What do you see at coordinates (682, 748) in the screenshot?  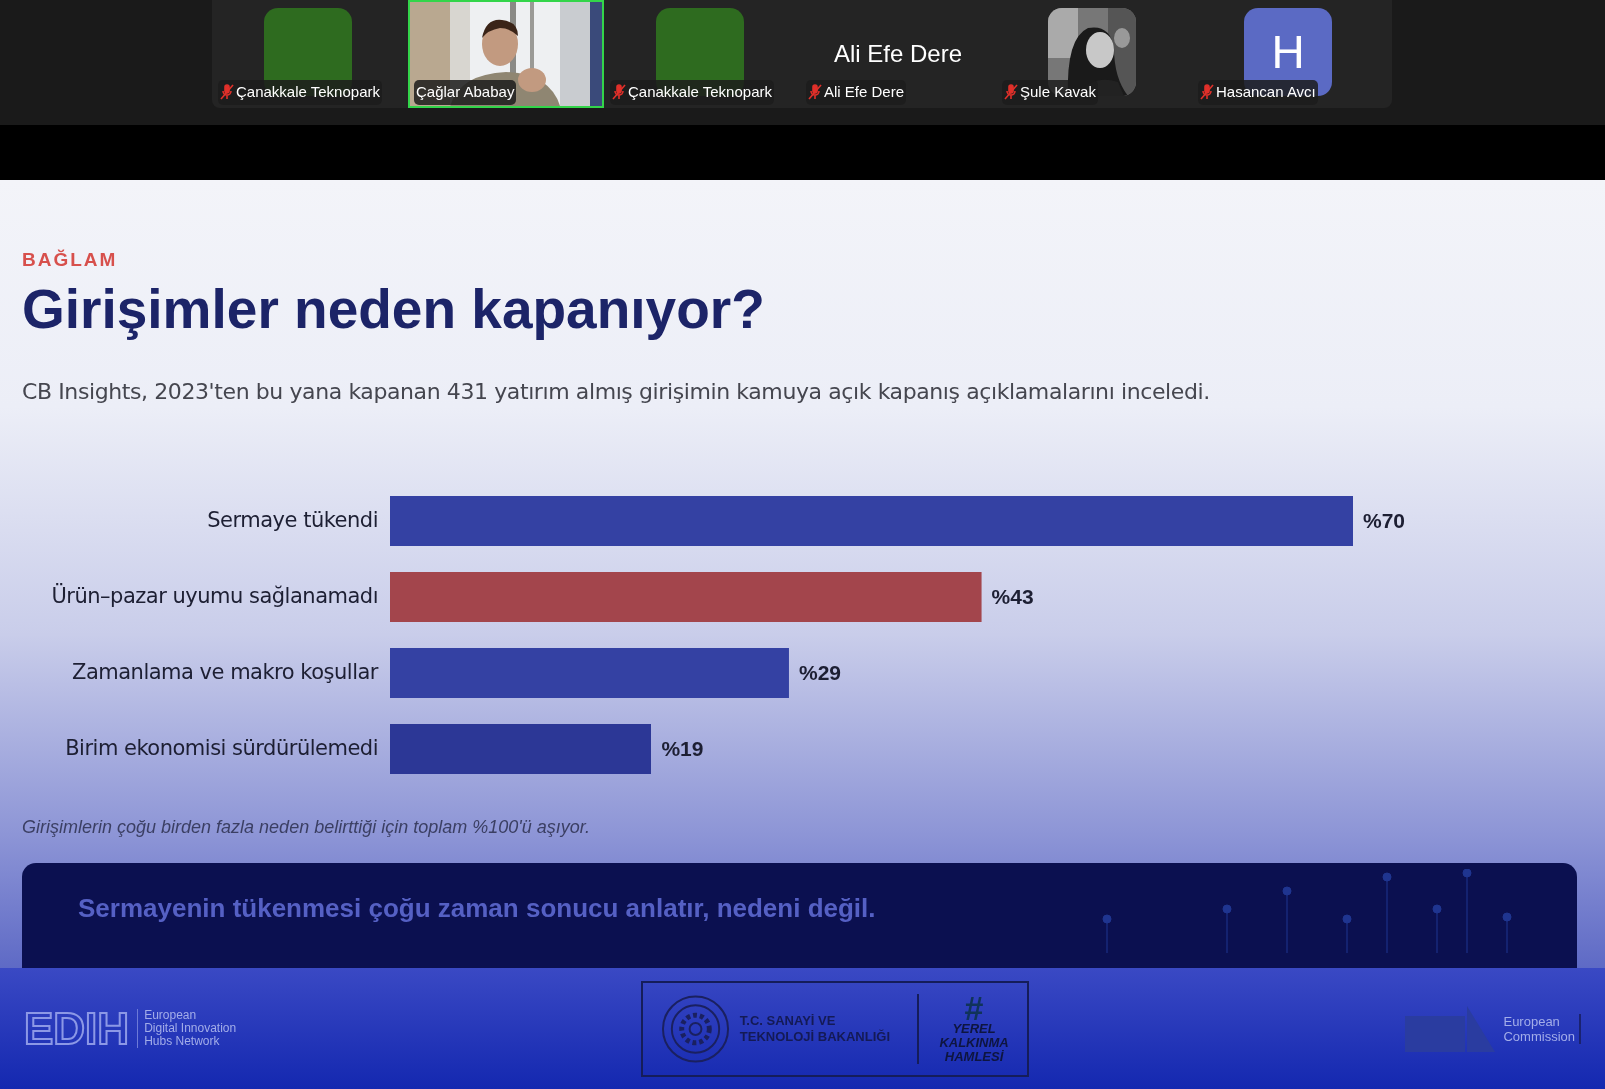 I see `value-label: %19` at bounding box center [682, 748].